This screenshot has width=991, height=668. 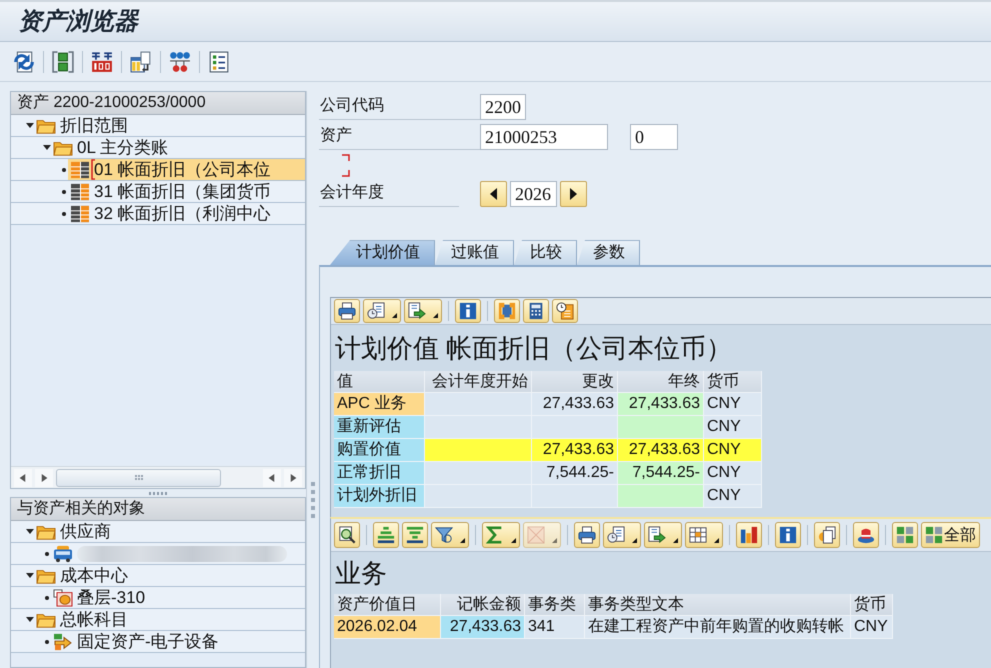 I want to click on column-header: 更改, so click(x=575, y=382).